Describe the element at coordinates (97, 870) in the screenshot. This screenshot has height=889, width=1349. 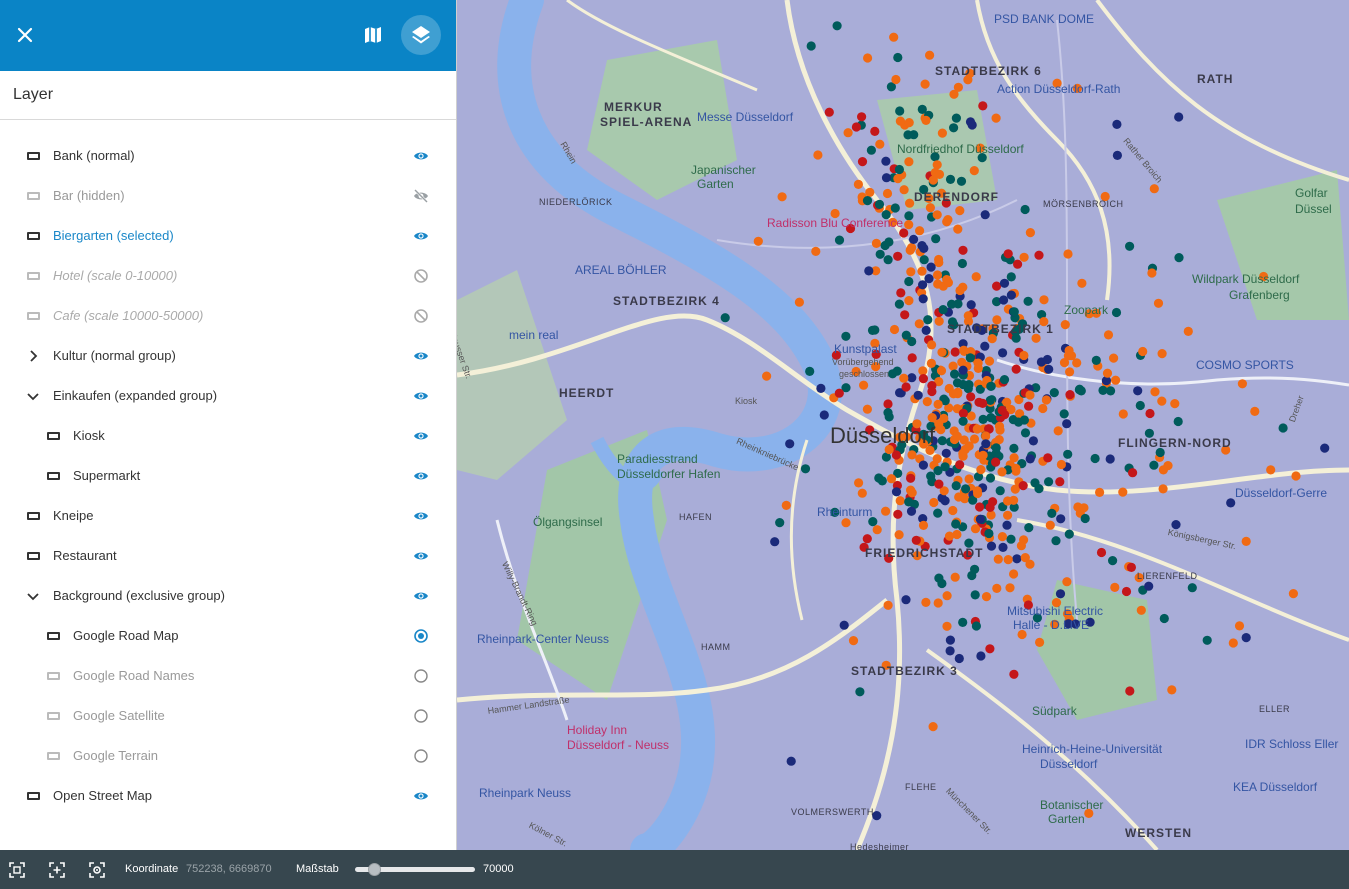
I see `locate-button` at that location.